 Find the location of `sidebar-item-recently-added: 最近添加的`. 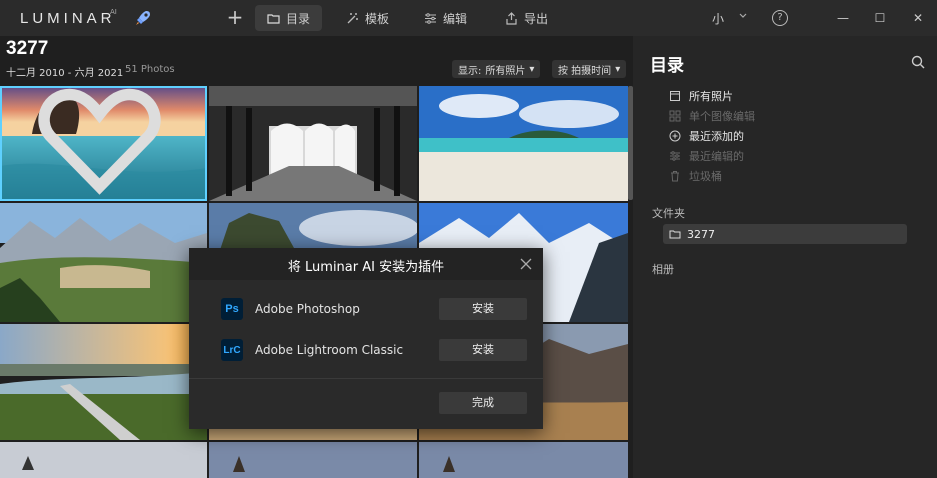

sidebar-item-recently-added: 最近添加的 is located at coordinates (706, 136).